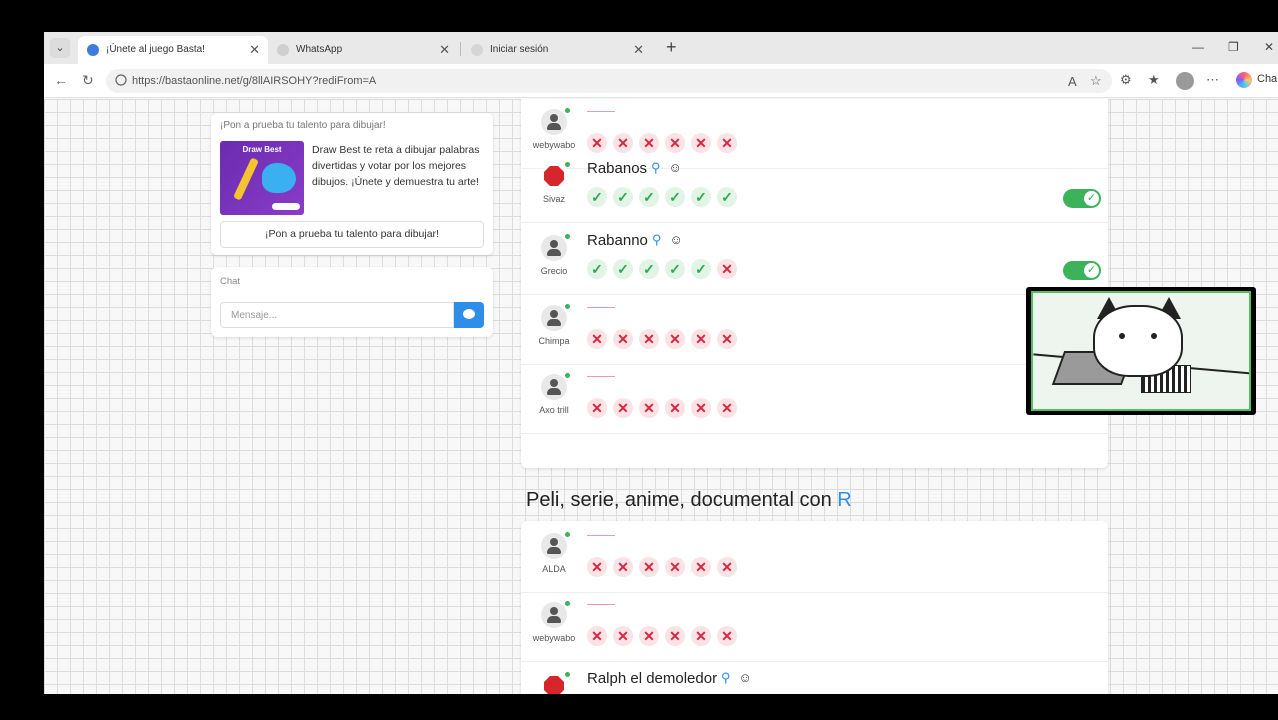  I want to click on promo-title: ¡Pon a prueba tu talento para dibujar!, so click(303, 125).